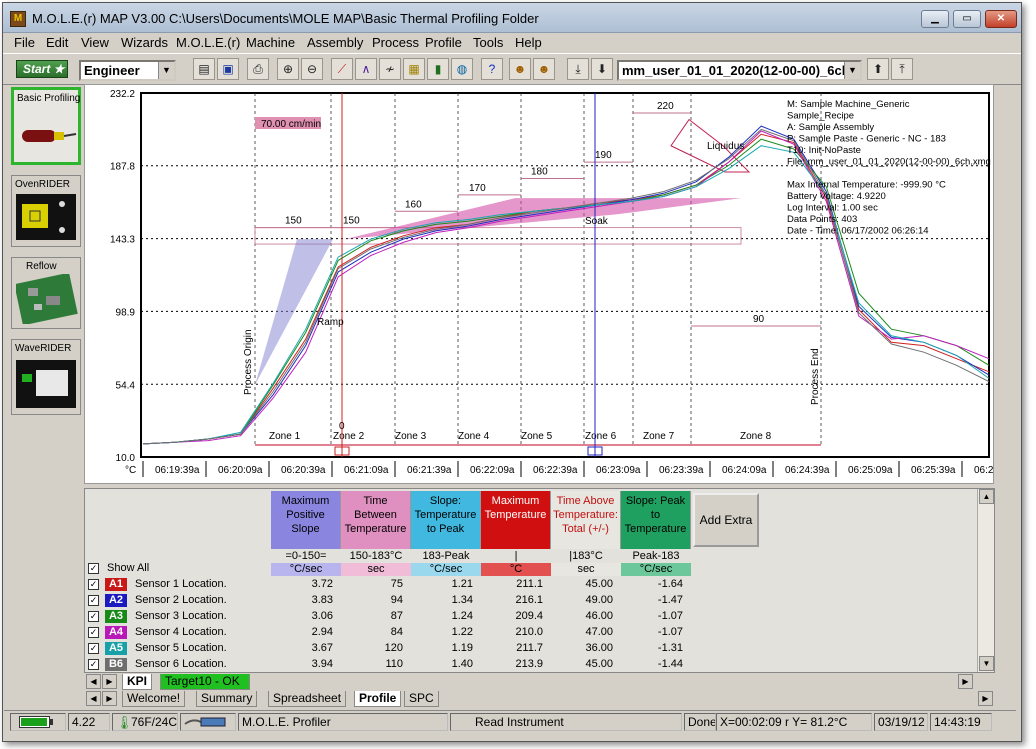 This screenshot has height=749, width=1036. Describe the element at coordinates (670, 648) in the screenshot. I see `kpi-cell: -1.31` at that location.